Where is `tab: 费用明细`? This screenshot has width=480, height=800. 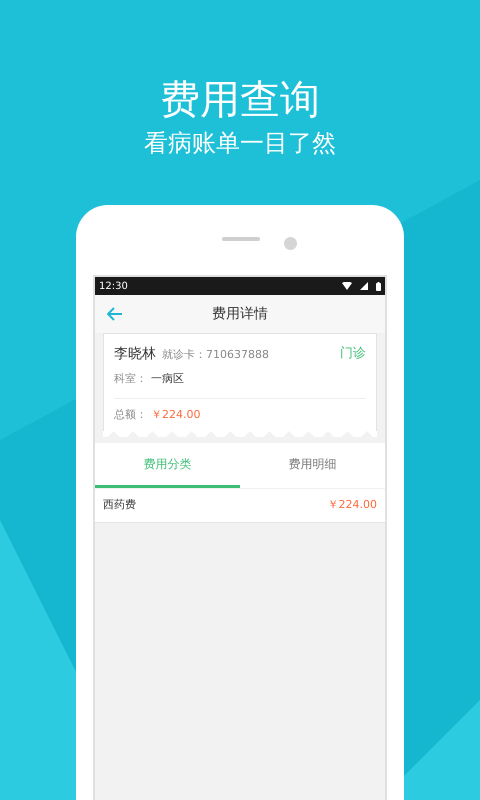
tab: 费用明细 is located at coordinates (312, 465).